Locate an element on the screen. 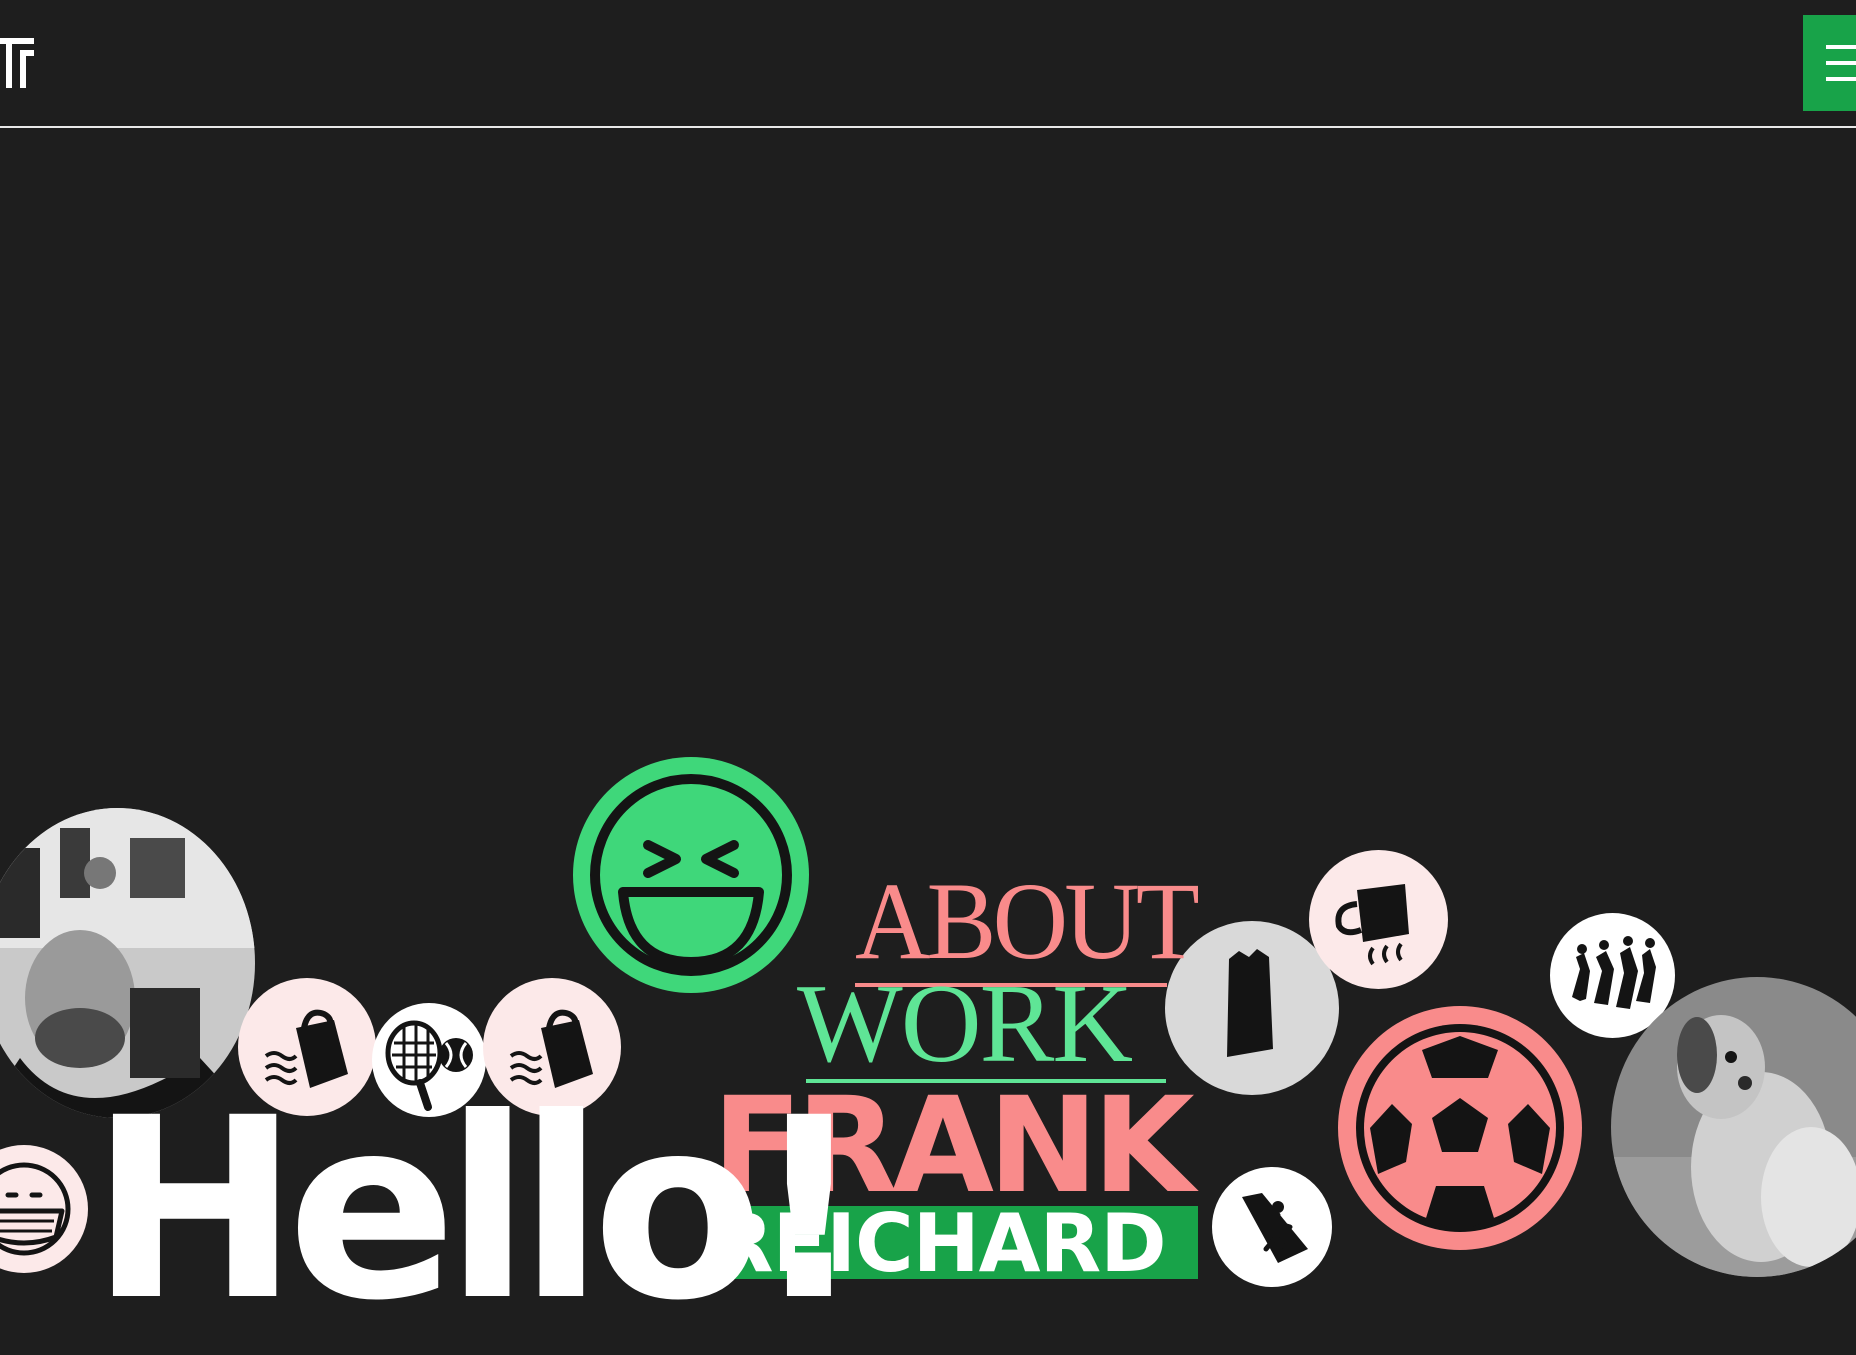 This screenshot has height=1355, width=1856. nav-about-link: ABOUT is located at coordinates (1027, 921).